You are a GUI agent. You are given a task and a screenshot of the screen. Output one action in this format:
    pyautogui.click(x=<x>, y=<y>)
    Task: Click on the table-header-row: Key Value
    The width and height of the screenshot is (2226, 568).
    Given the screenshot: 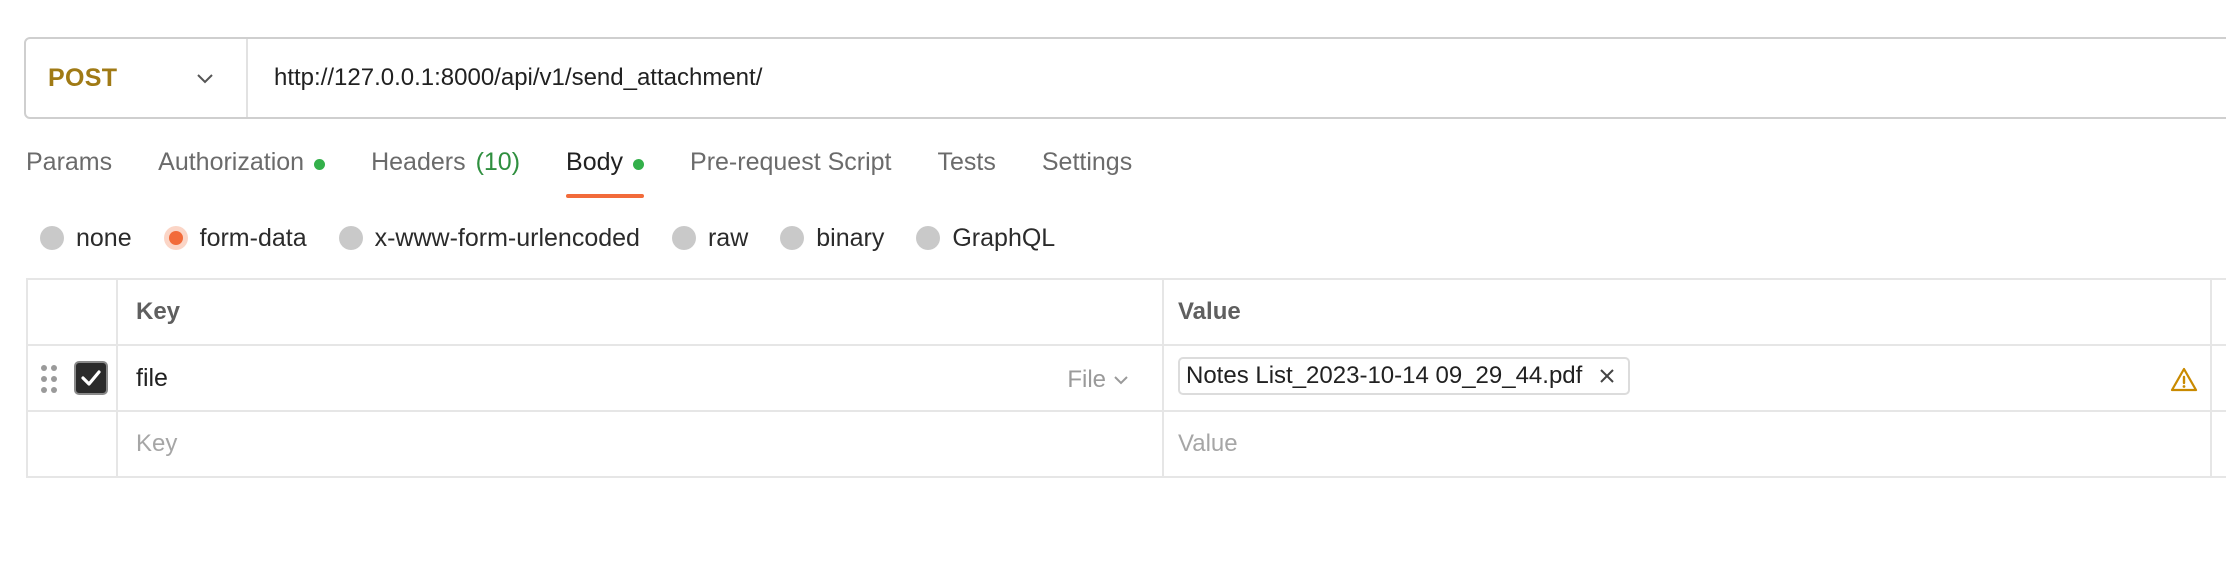 What is the action you would take?
    pyautogui.click(x=1126, y=313)
    